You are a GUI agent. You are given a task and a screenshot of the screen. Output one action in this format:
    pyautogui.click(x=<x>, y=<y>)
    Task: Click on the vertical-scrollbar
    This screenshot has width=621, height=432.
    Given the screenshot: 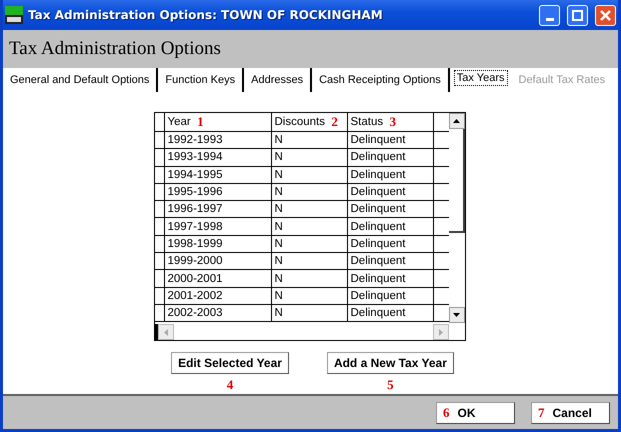 What is the action you would take?
    pyautogui.click(x=456, y=218)
    